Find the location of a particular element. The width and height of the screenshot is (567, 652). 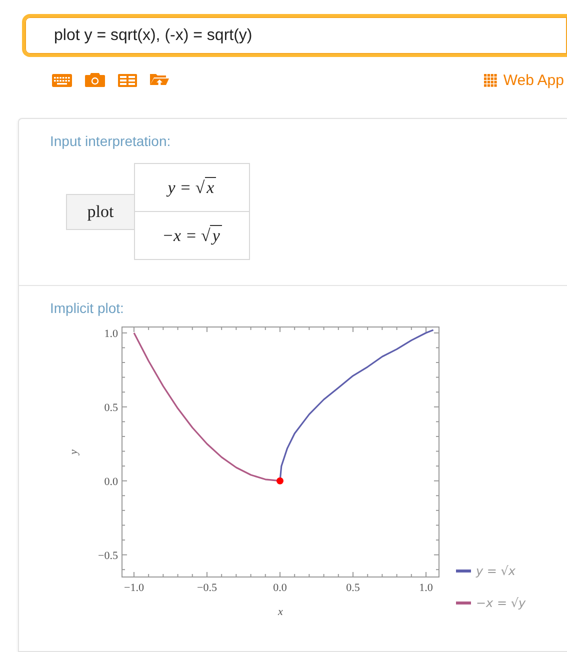

folder-upload-icon is located at coordinates (159, 80).